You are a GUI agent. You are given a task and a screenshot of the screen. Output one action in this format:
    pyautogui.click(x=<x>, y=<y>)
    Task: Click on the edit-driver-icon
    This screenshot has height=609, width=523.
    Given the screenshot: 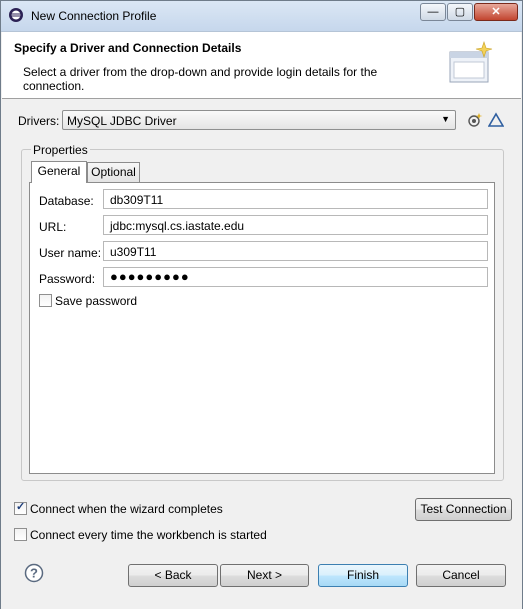 What is the action you would take?
    pyautogui.click(x=496, y=120)
    